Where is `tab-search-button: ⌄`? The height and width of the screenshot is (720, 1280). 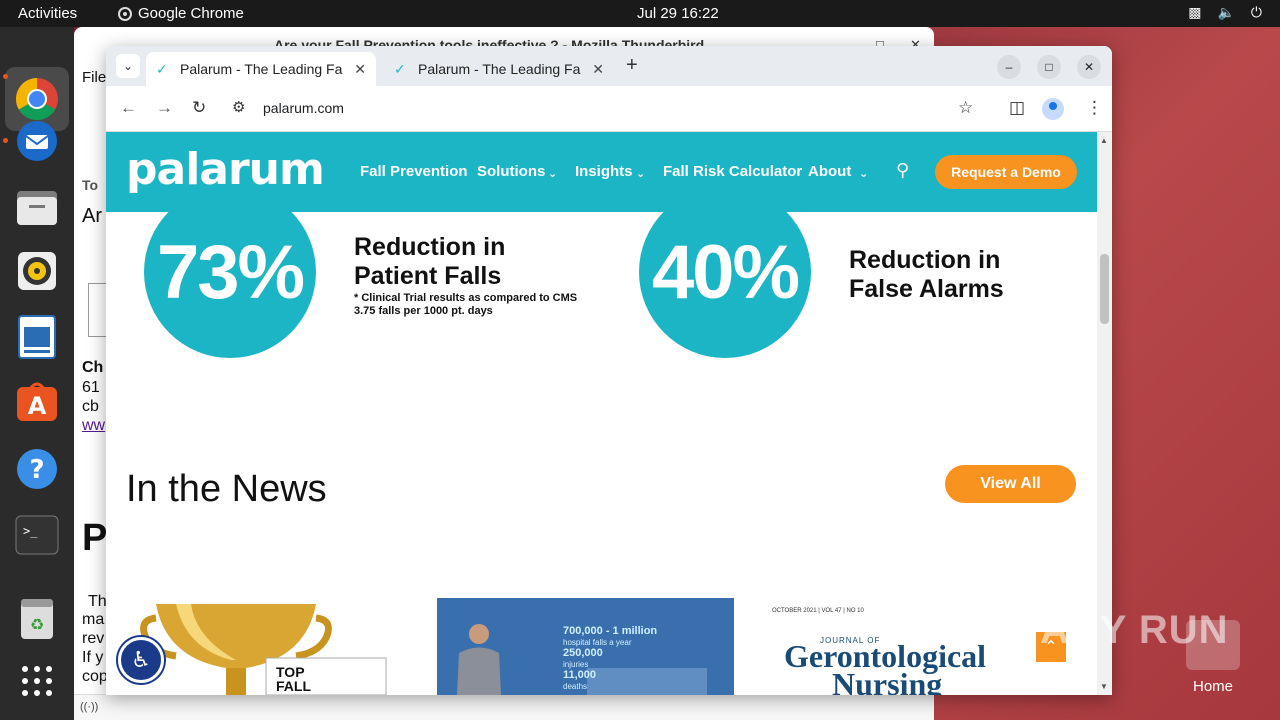
tab-search-button: ⌄ is located at coordinates (128, 66).